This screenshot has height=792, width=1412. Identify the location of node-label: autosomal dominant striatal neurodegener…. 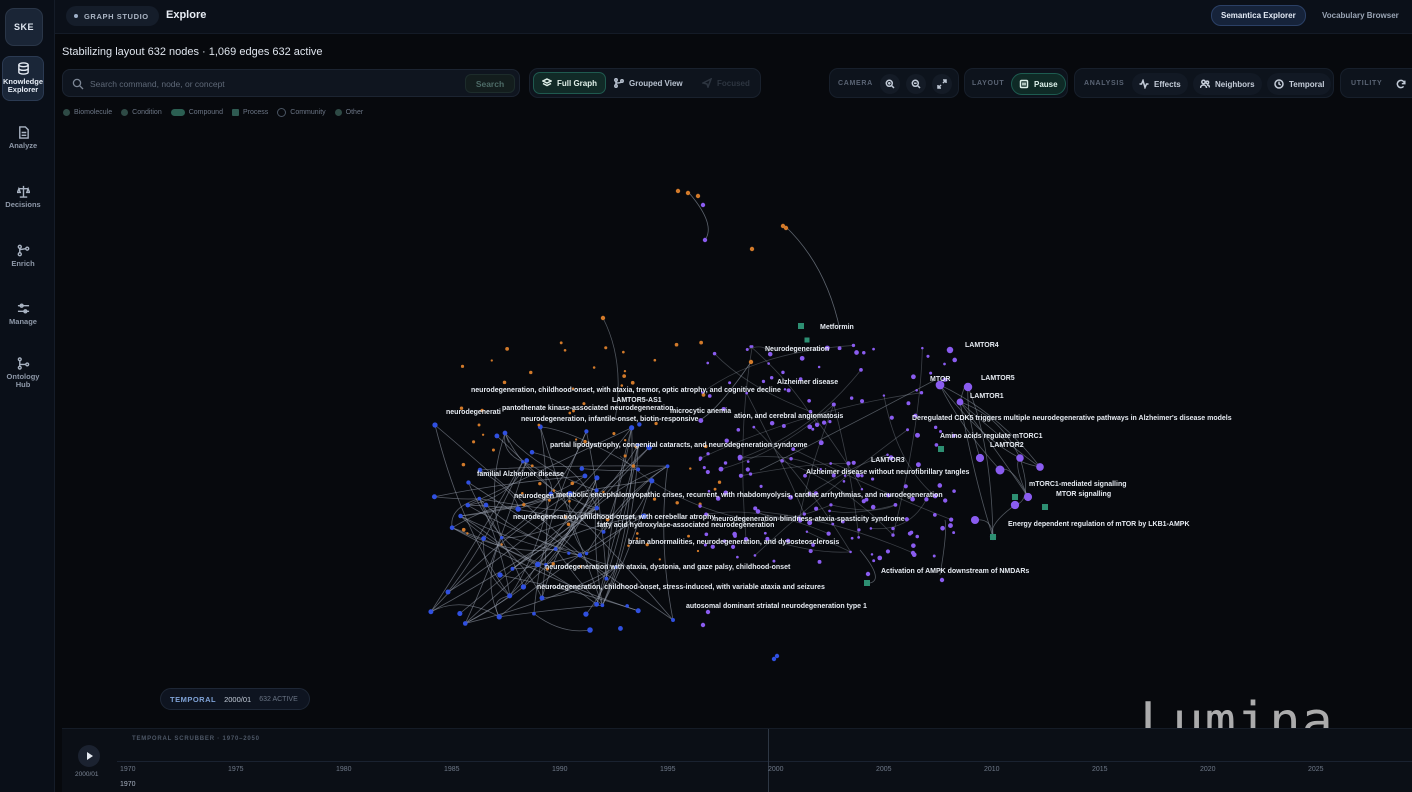
(776, 606).